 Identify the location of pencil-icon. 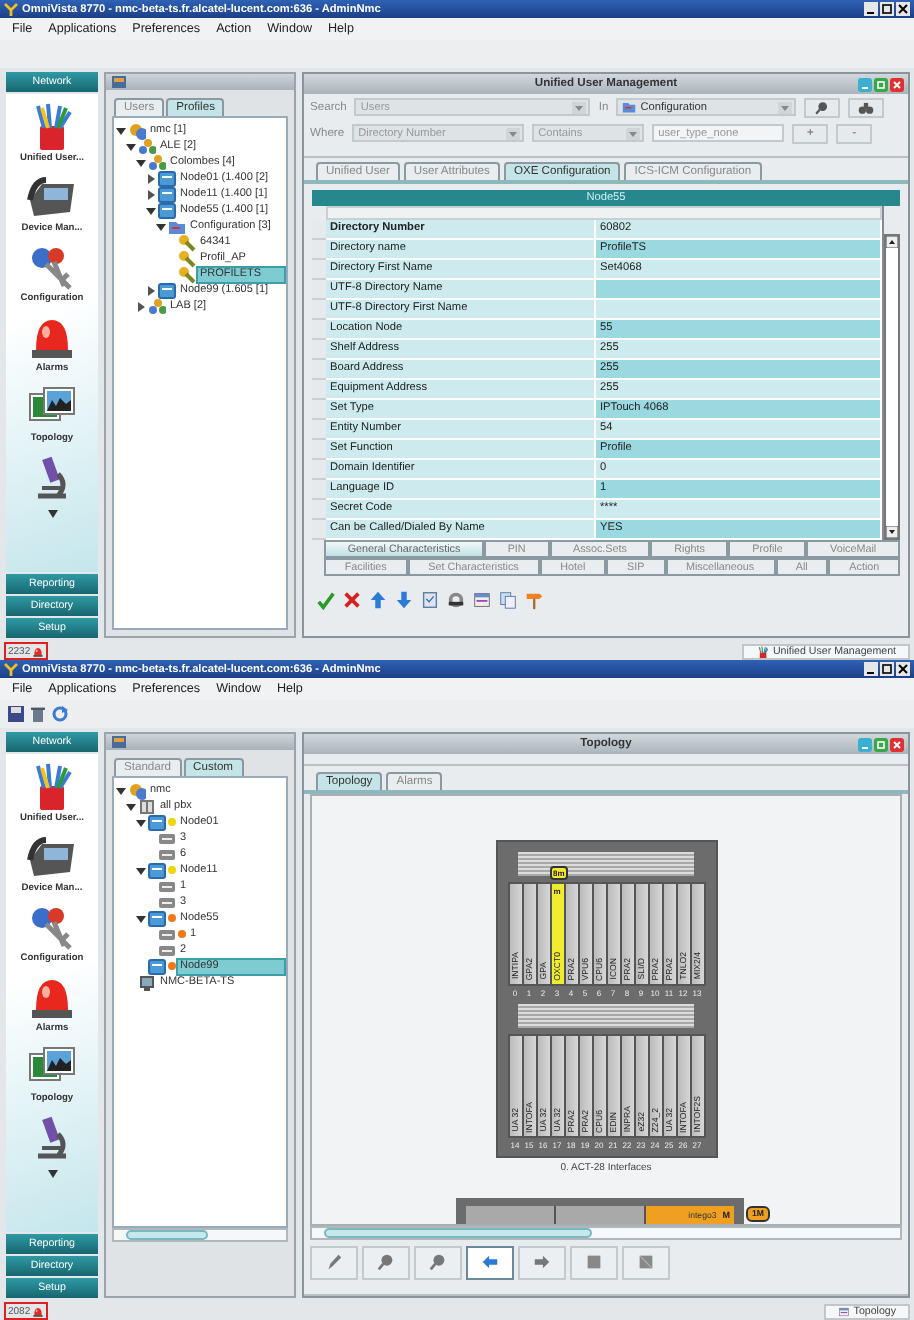
(334, 1262).